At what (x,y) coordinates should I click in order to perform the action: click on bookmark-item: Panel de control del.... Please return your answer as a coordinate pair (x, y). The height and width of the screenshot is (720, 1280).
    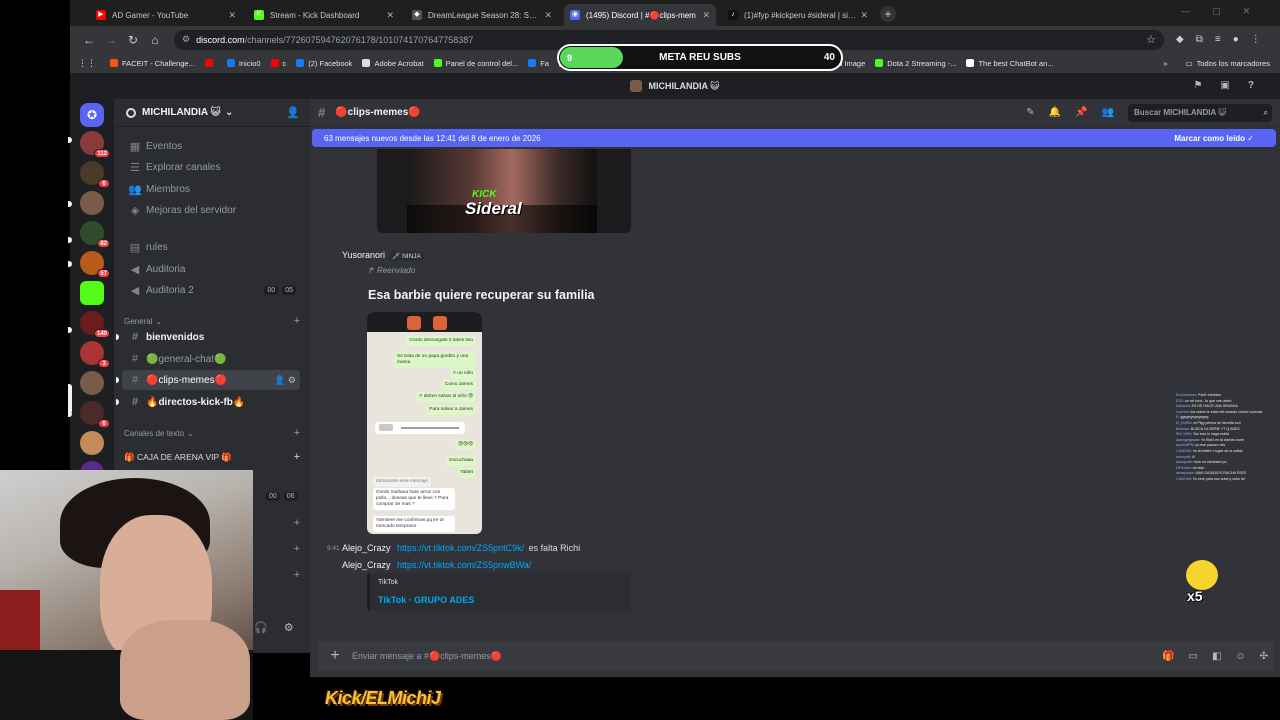
    Looking at the image, I should click on (475, 63).